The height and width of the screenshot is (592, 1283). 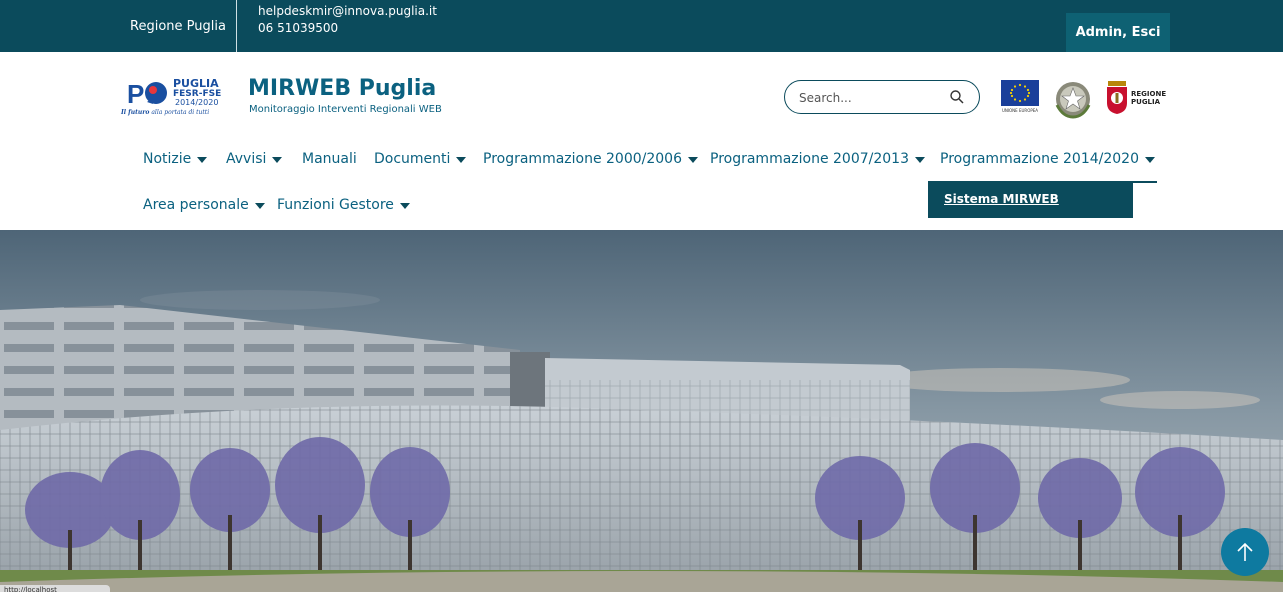 What do you see at coordinates (197, 102) in the screenshot?
I see `por-logo-years: 2014/2020` at bounding box center [197, 102].